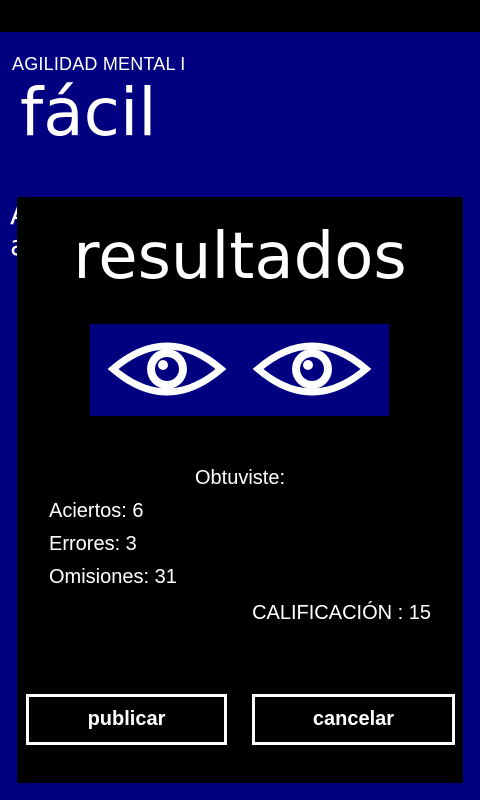 The height and width of the screenshot is (800, 480). Describe the element at coordinates (240, 257) in the screenshot. I see `dialog-title: resultados` at that location.